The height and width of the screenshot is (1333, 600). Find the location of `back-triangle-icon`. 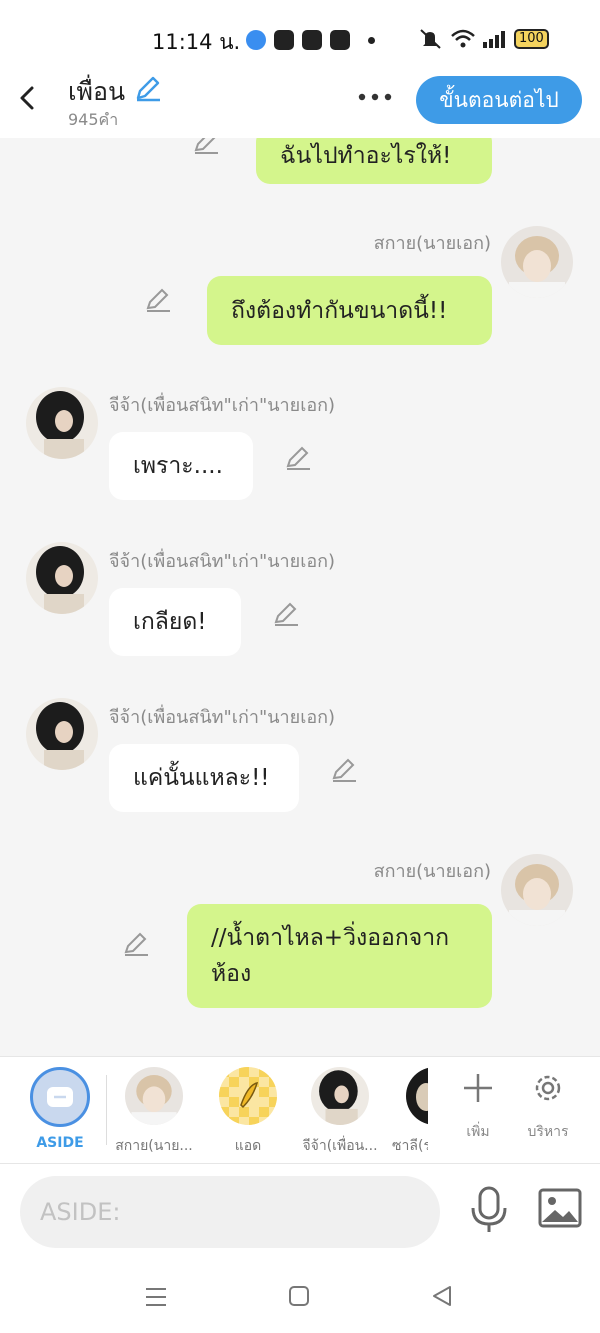

back-triangle-icon is located at coordinates (442, 1296).